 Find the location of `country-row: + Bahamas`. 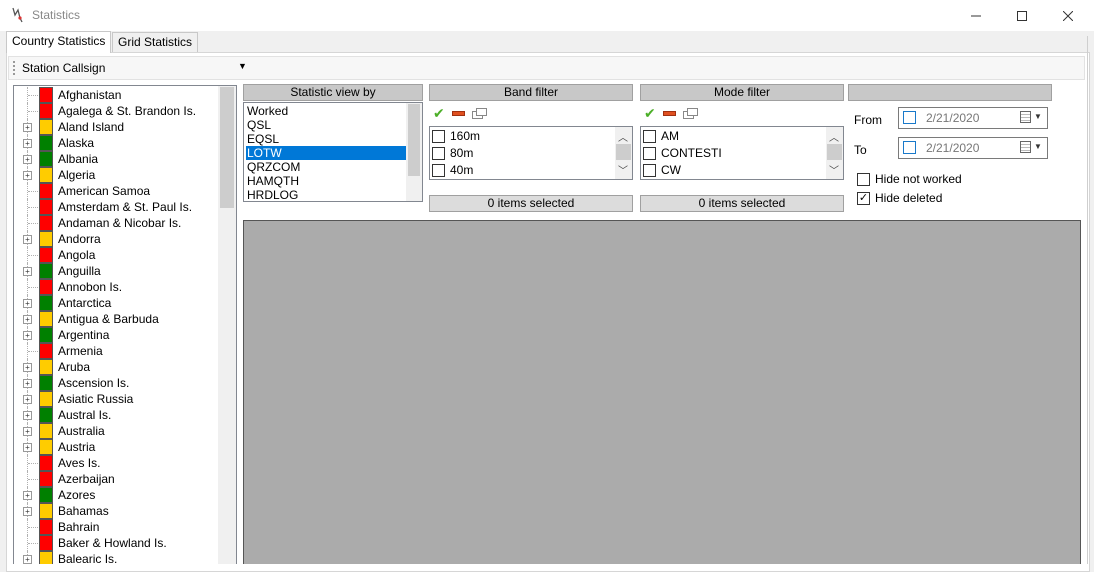

country-row: + Bahamas is located at coordinates (116, 511).